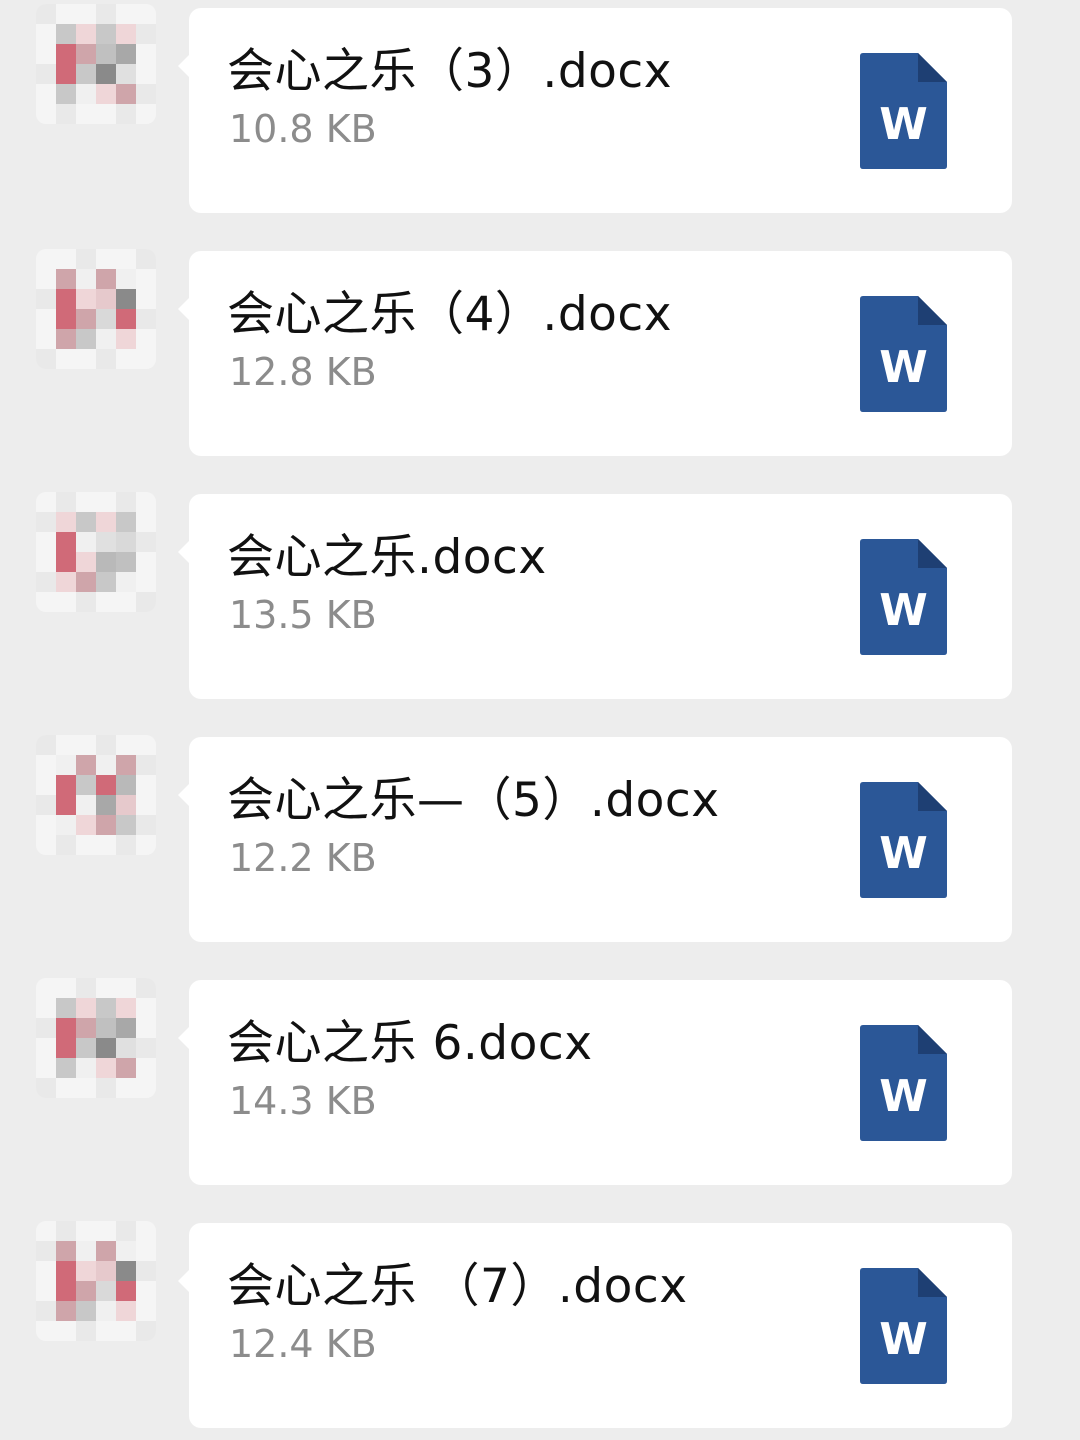 The height and width of the screenshot is (1440, 1080). What do you see at coordinates (932, 796) in the screenshot?
I see `word-doc-fold` at bounding box center [932, 796].